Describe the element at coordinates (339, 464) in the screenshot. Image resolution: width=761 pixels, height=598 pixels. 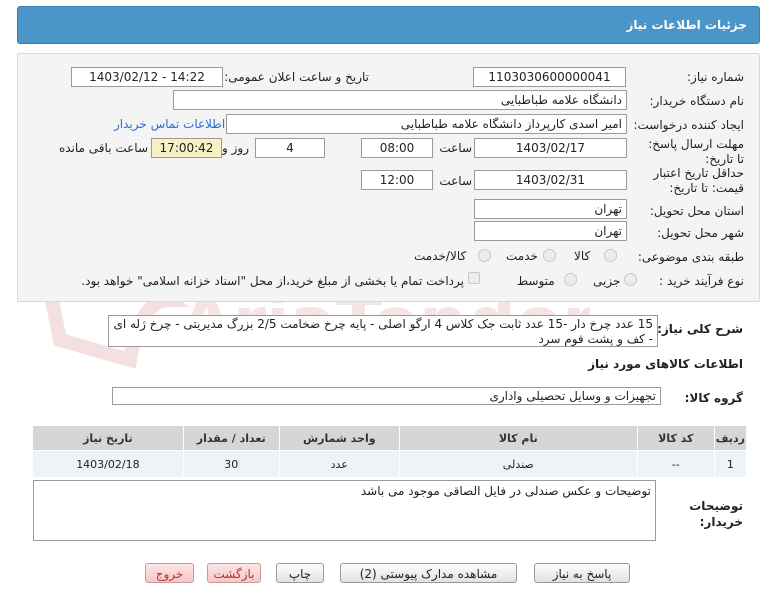
I see `cell-unit: عدد` at that location.